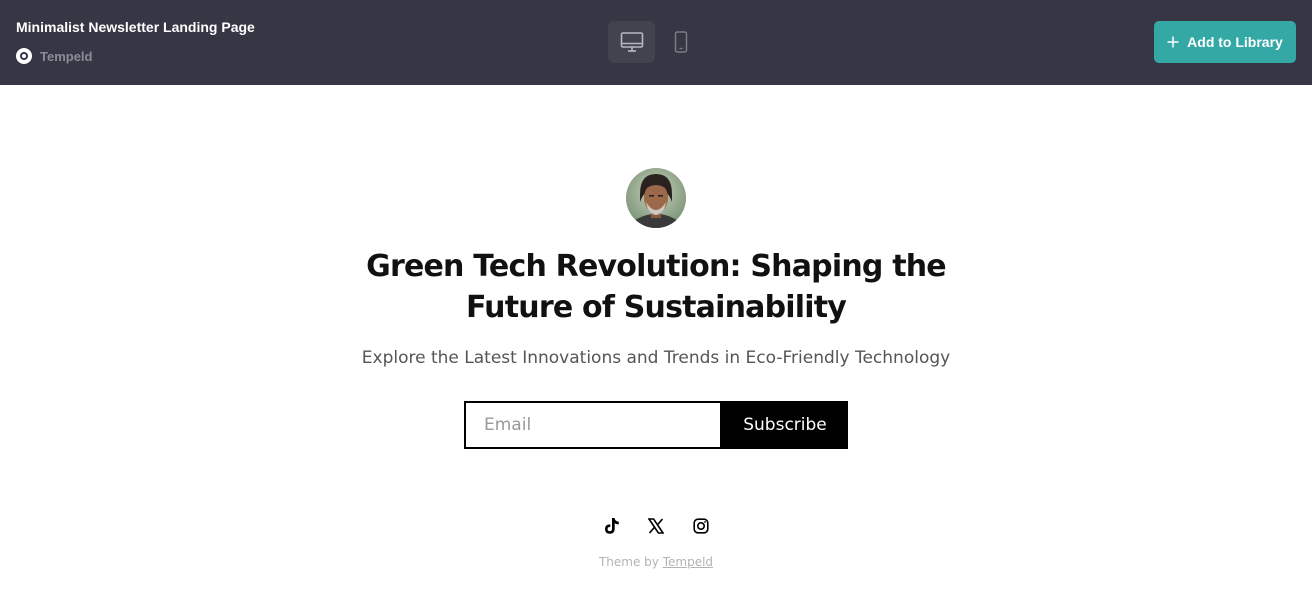 The height and width of the screenshot is (600, 1312). Describe the element at coordinates (688, 562) in the screenshot. I see `footer-link: Tempeld` at that location.